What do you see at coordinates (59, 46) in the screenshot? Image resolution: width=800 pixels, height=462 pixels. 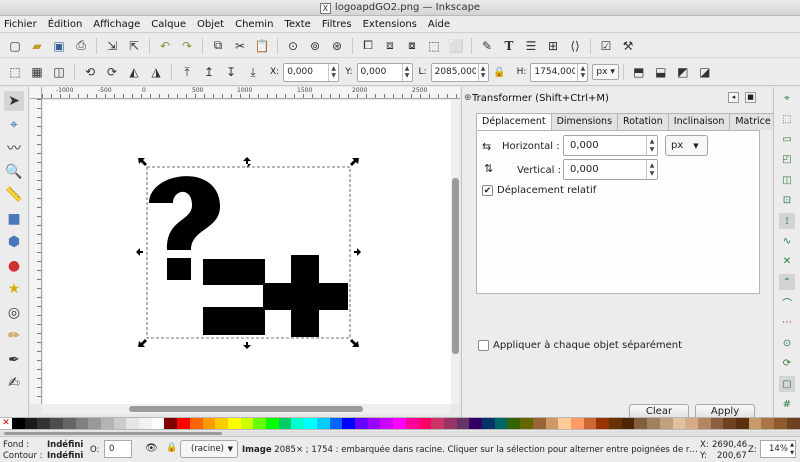 I see `save-icon: ▣` at bounding box center [59, 46].